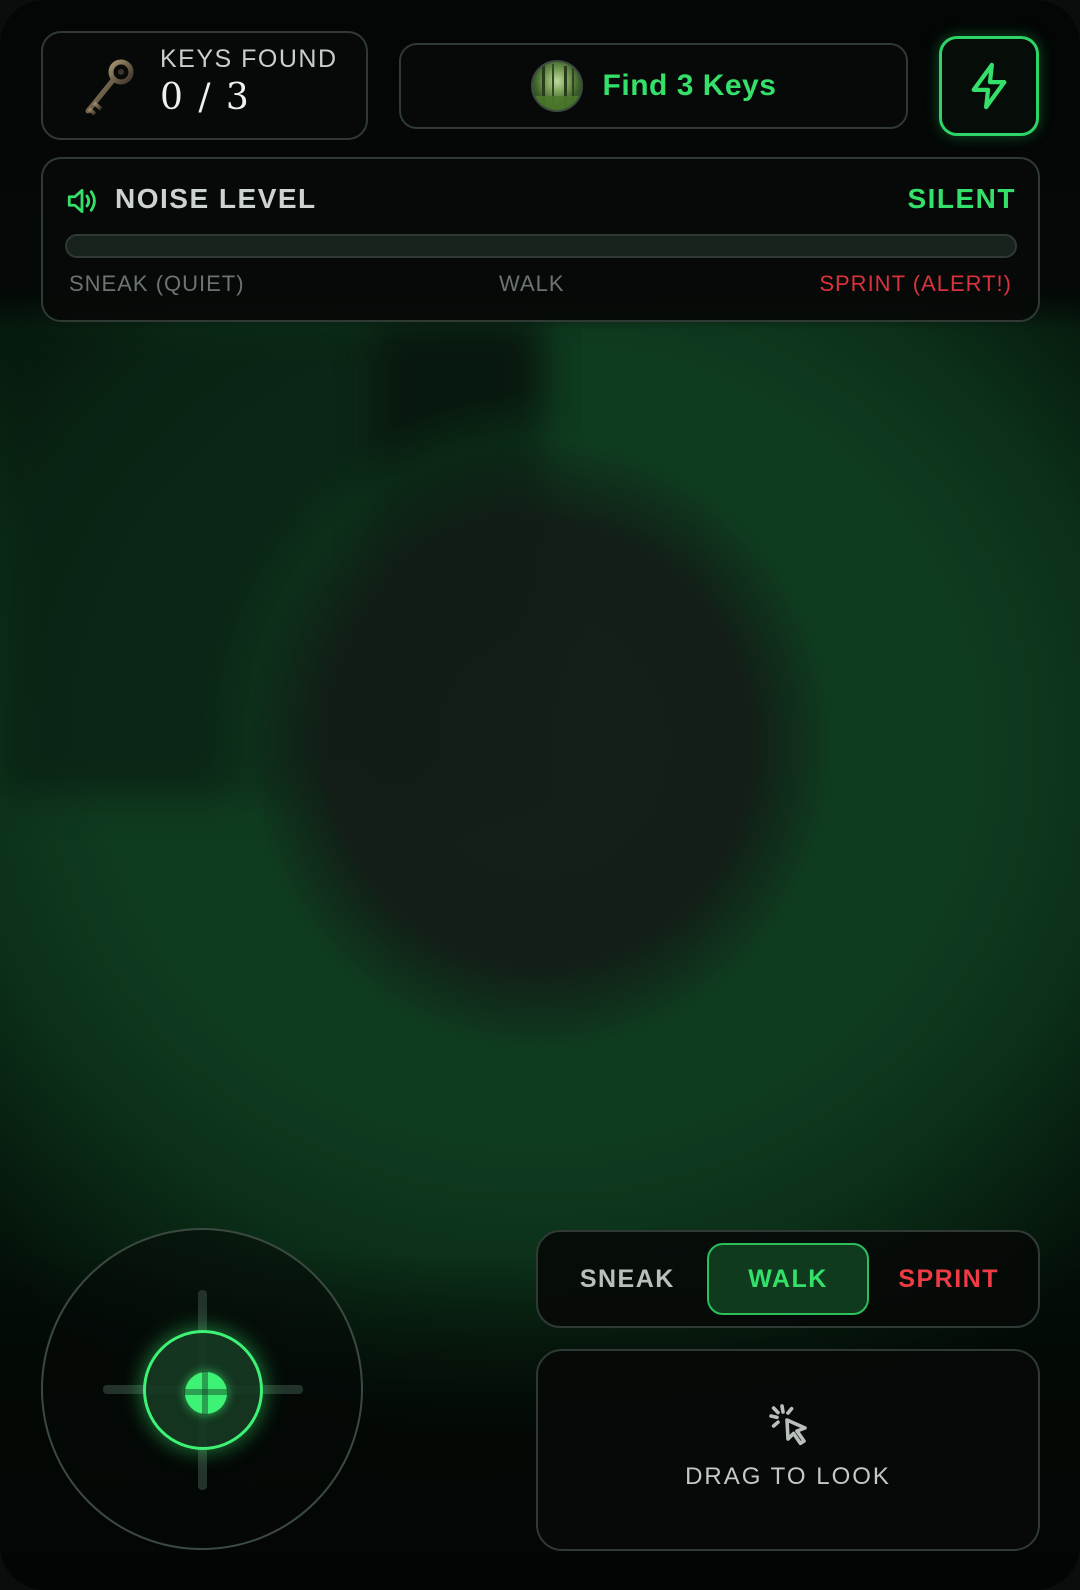 This screenshot has width=1080, height=1590. I want to click on keys-found-count: 0 / 3, so click(205, 97).